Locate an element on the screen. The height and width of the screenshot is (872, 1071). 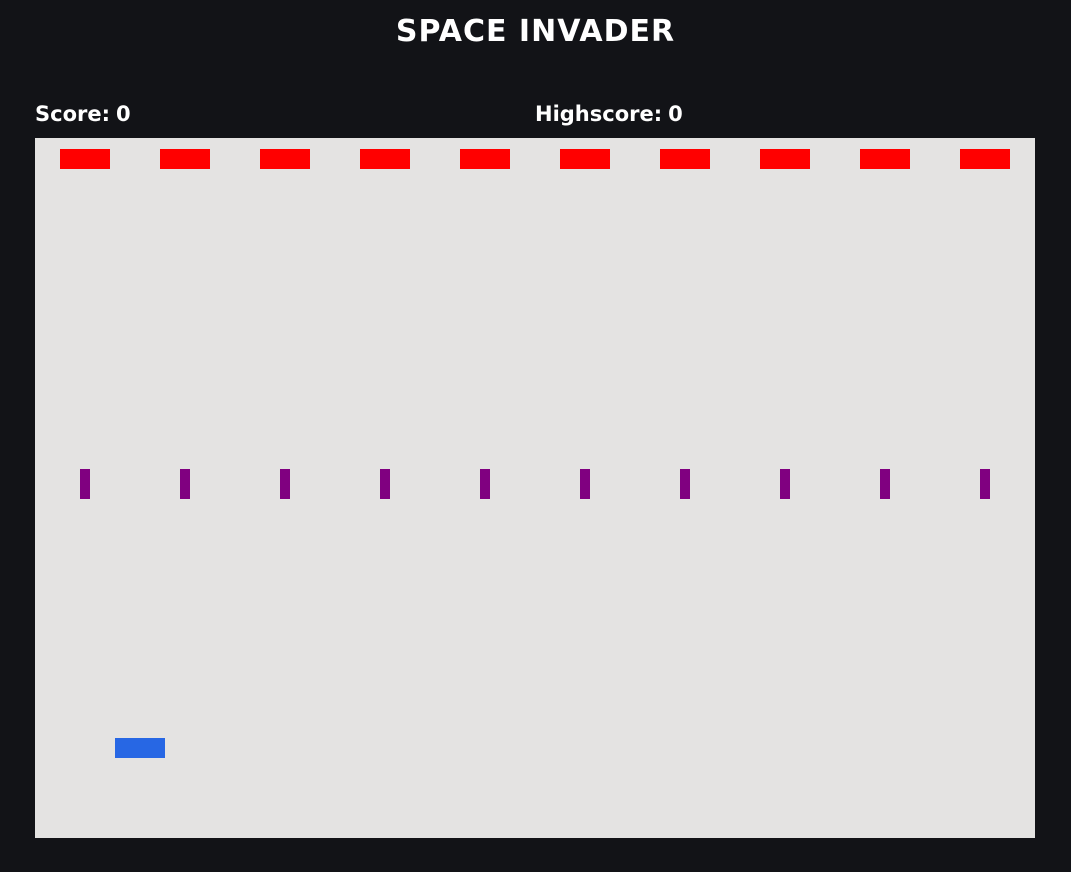
score-value: 0 is located at coordinates (123, 114).